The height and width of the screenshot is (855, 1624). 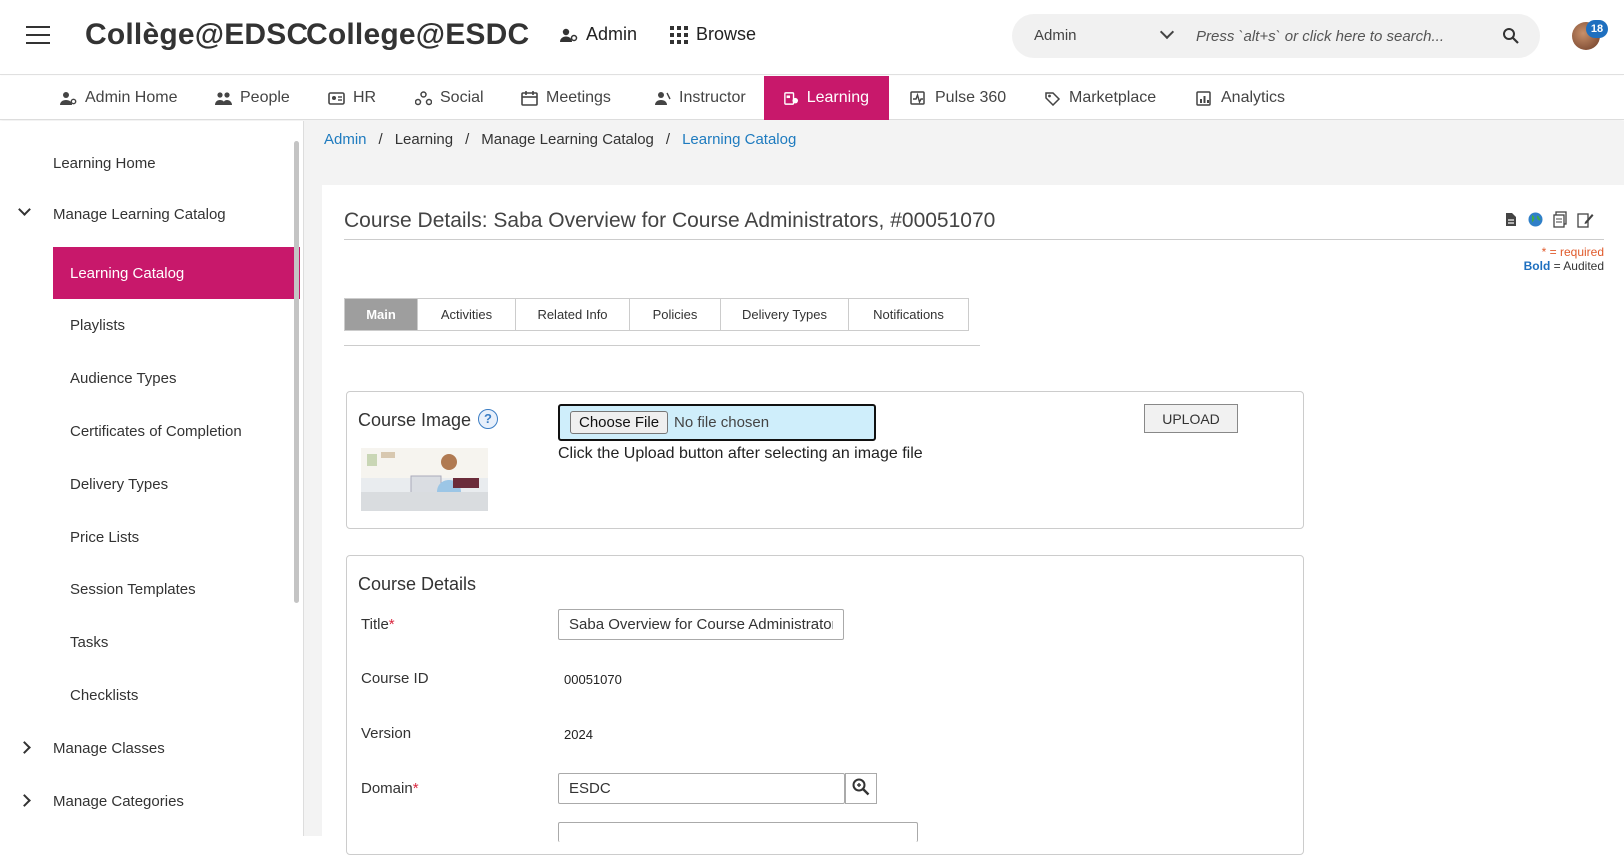 What do you see at coordinates (791, 98) in the screenshot?
I see `learning-icon` at bounding box center [791, 98].